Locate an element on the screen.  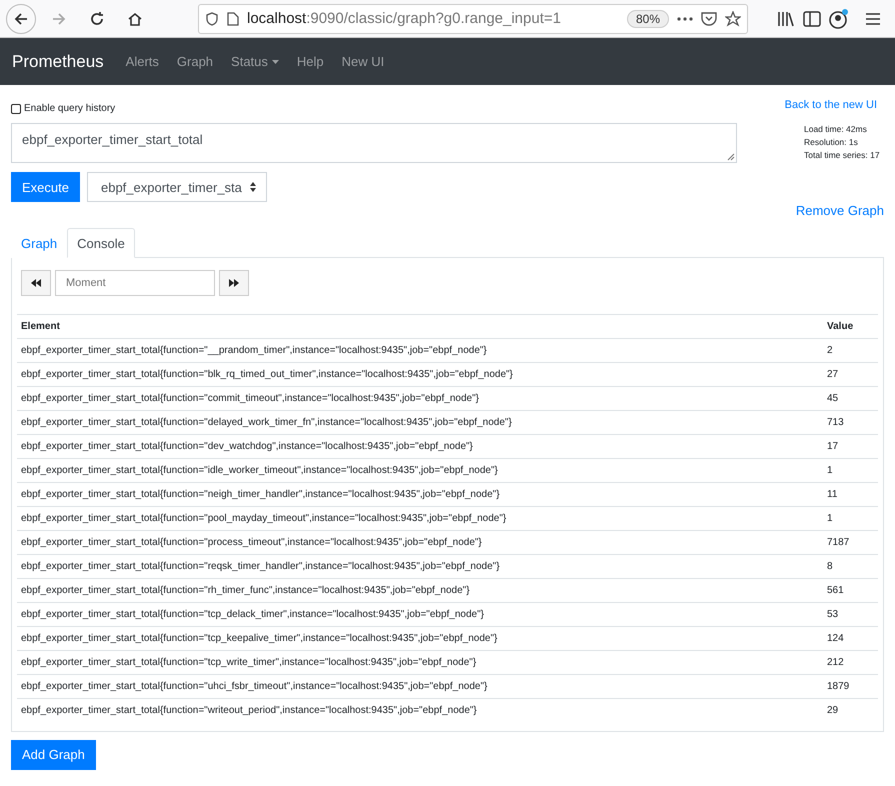
moment-field: Moment is located at coordinates (135, 283).